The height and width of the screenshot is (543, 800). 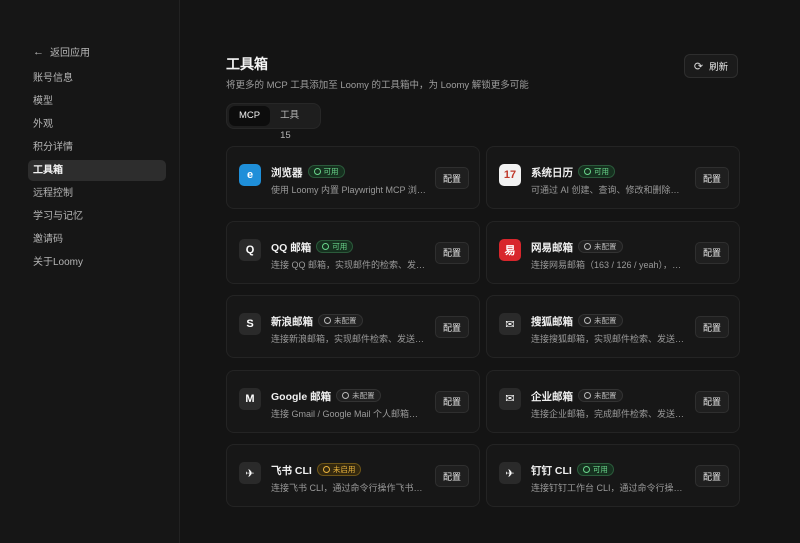 What do you see at coordinates (510, 324) in the screenshot?
I see `sohu-mail-icon: ✉` at bounding box center [510, 324].